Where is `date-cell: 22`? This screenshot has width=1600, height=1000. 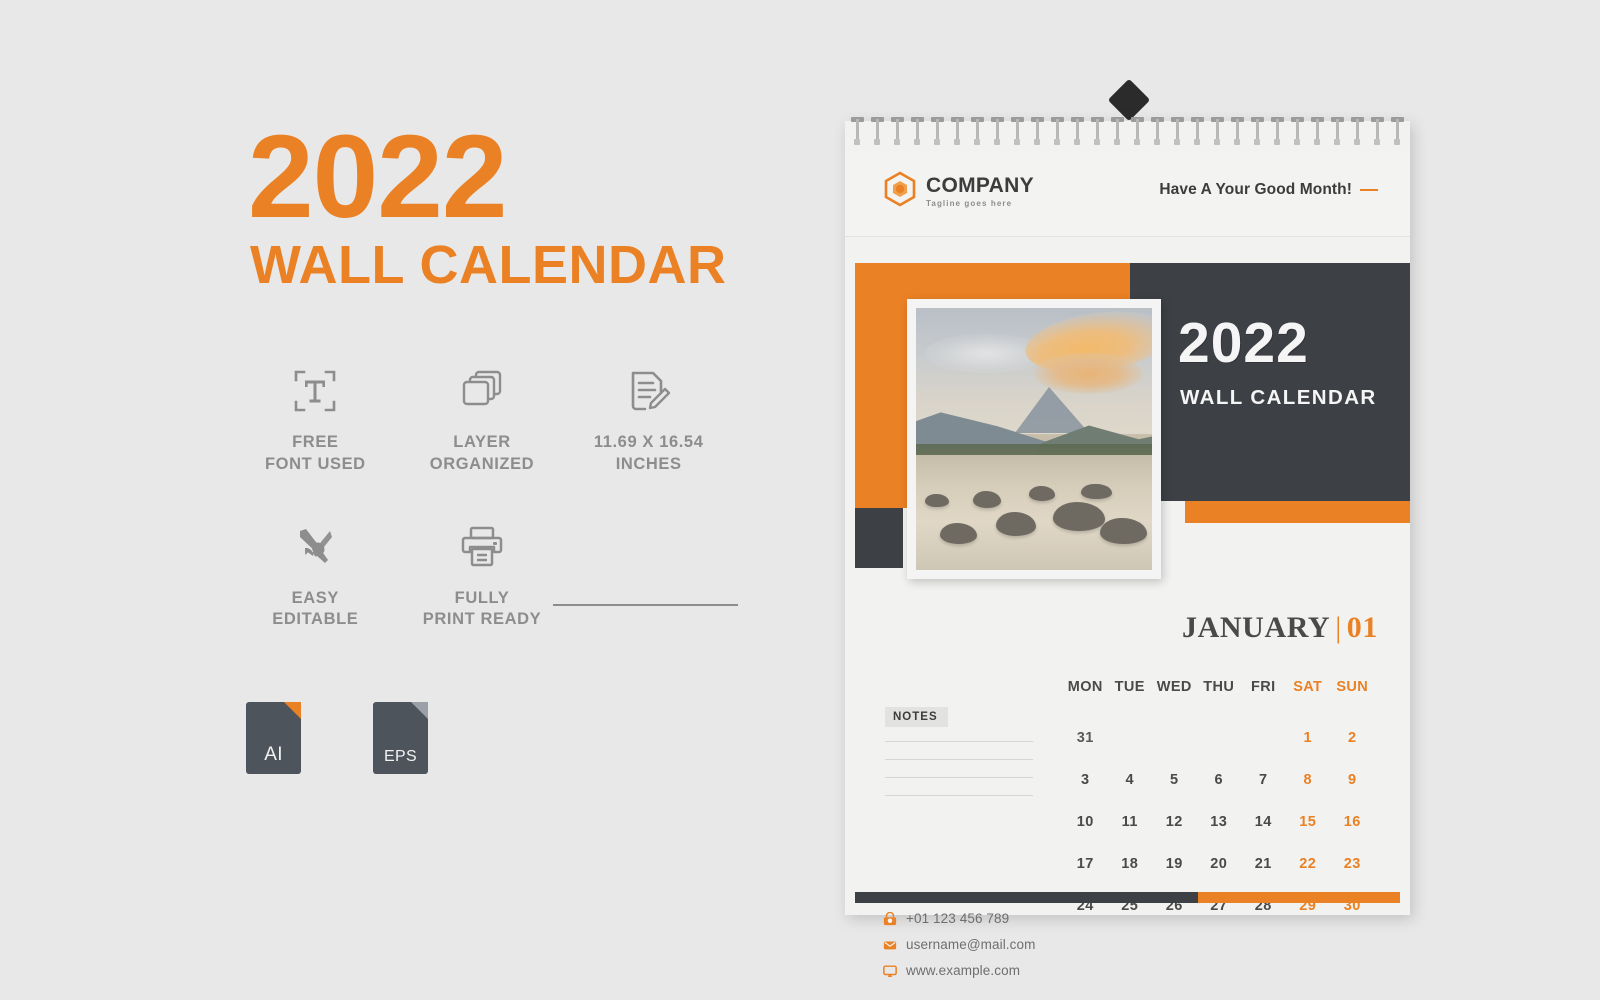
date-cell: 22 is located at coordinates (1308, 864).